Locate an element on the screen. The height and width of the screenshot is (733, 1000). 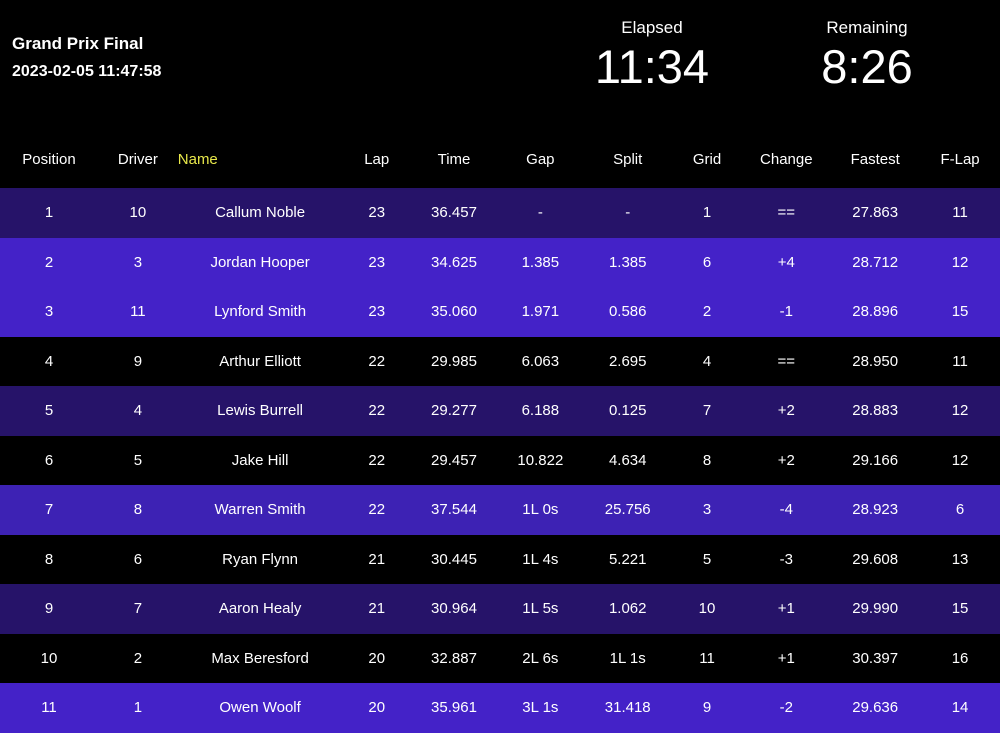
cell-fastest: 28.883 is located at coordinates (875, 411).